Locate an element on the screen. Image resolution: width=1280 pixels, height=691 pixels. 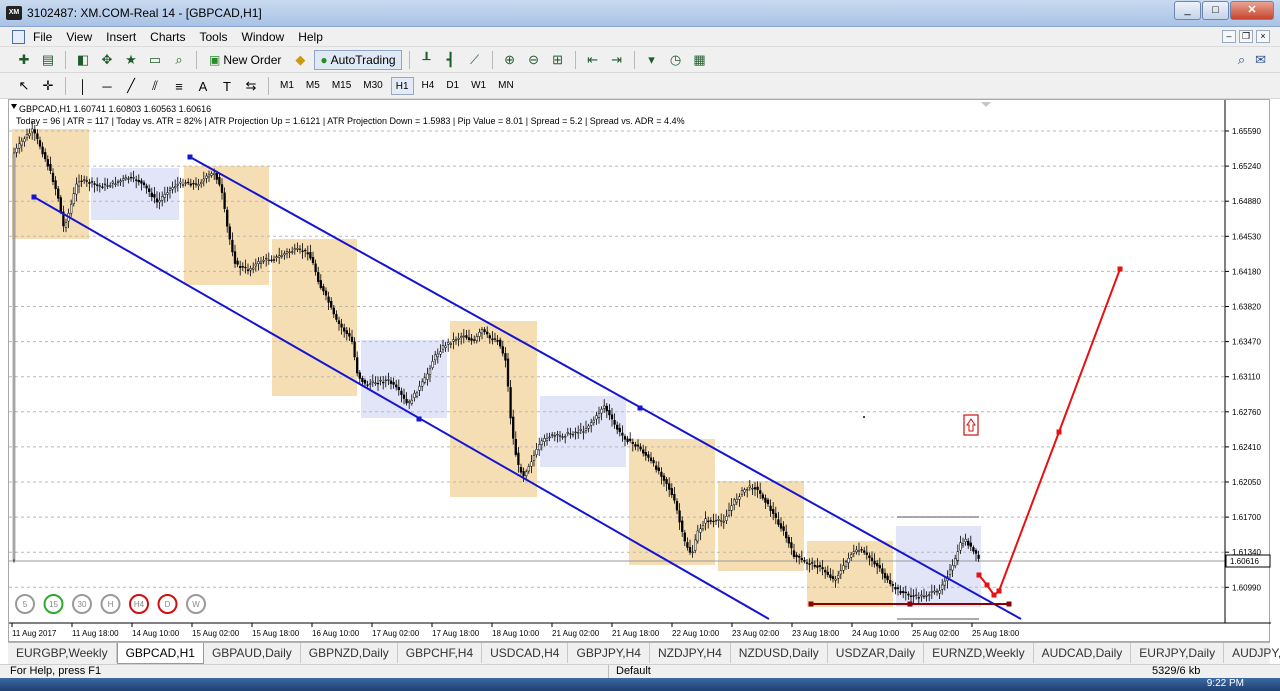
tile-windows-icon: ⊞ is located at coordinates (558, 60).